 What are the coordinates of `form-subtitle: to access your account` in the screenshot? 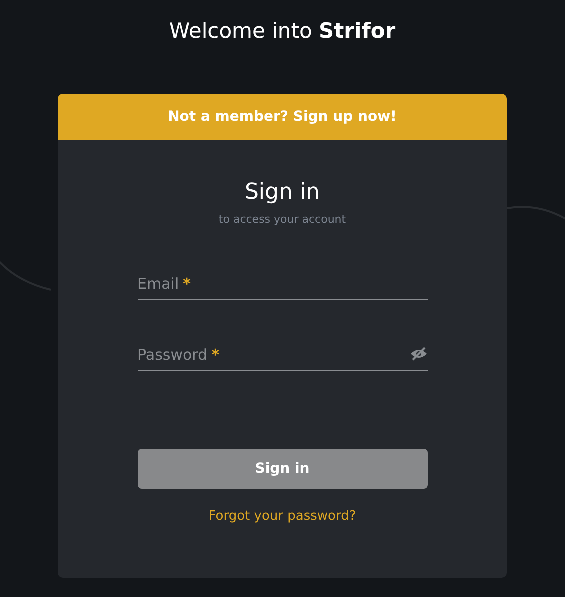 It's located at (282, 219).